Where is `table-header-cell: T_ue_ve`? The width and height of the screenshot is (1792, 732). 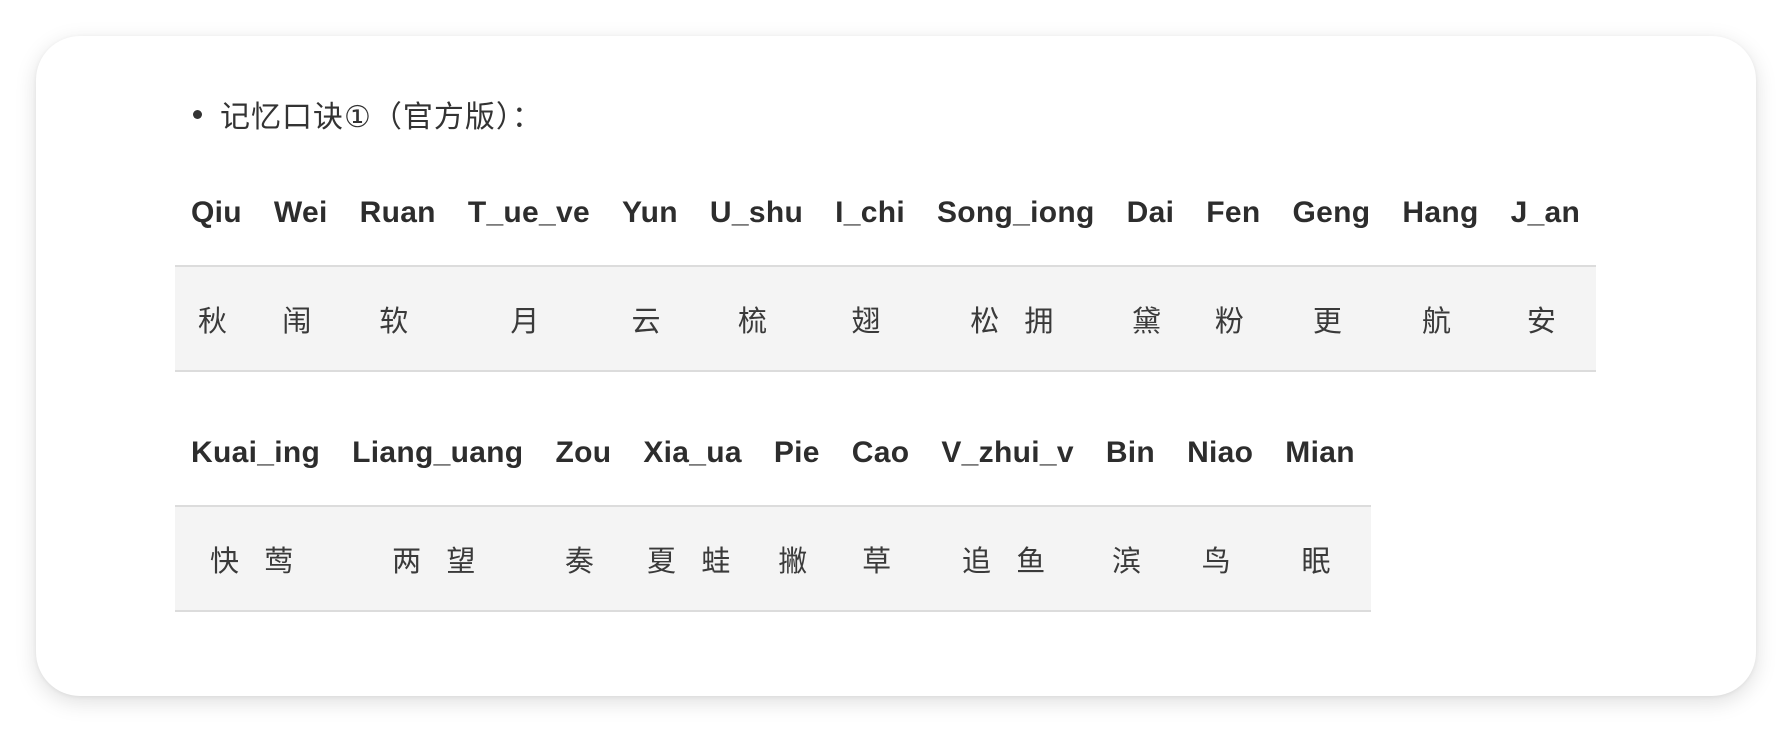
table-header-cell: T_ue_ve is located at coordinates (528, 212).